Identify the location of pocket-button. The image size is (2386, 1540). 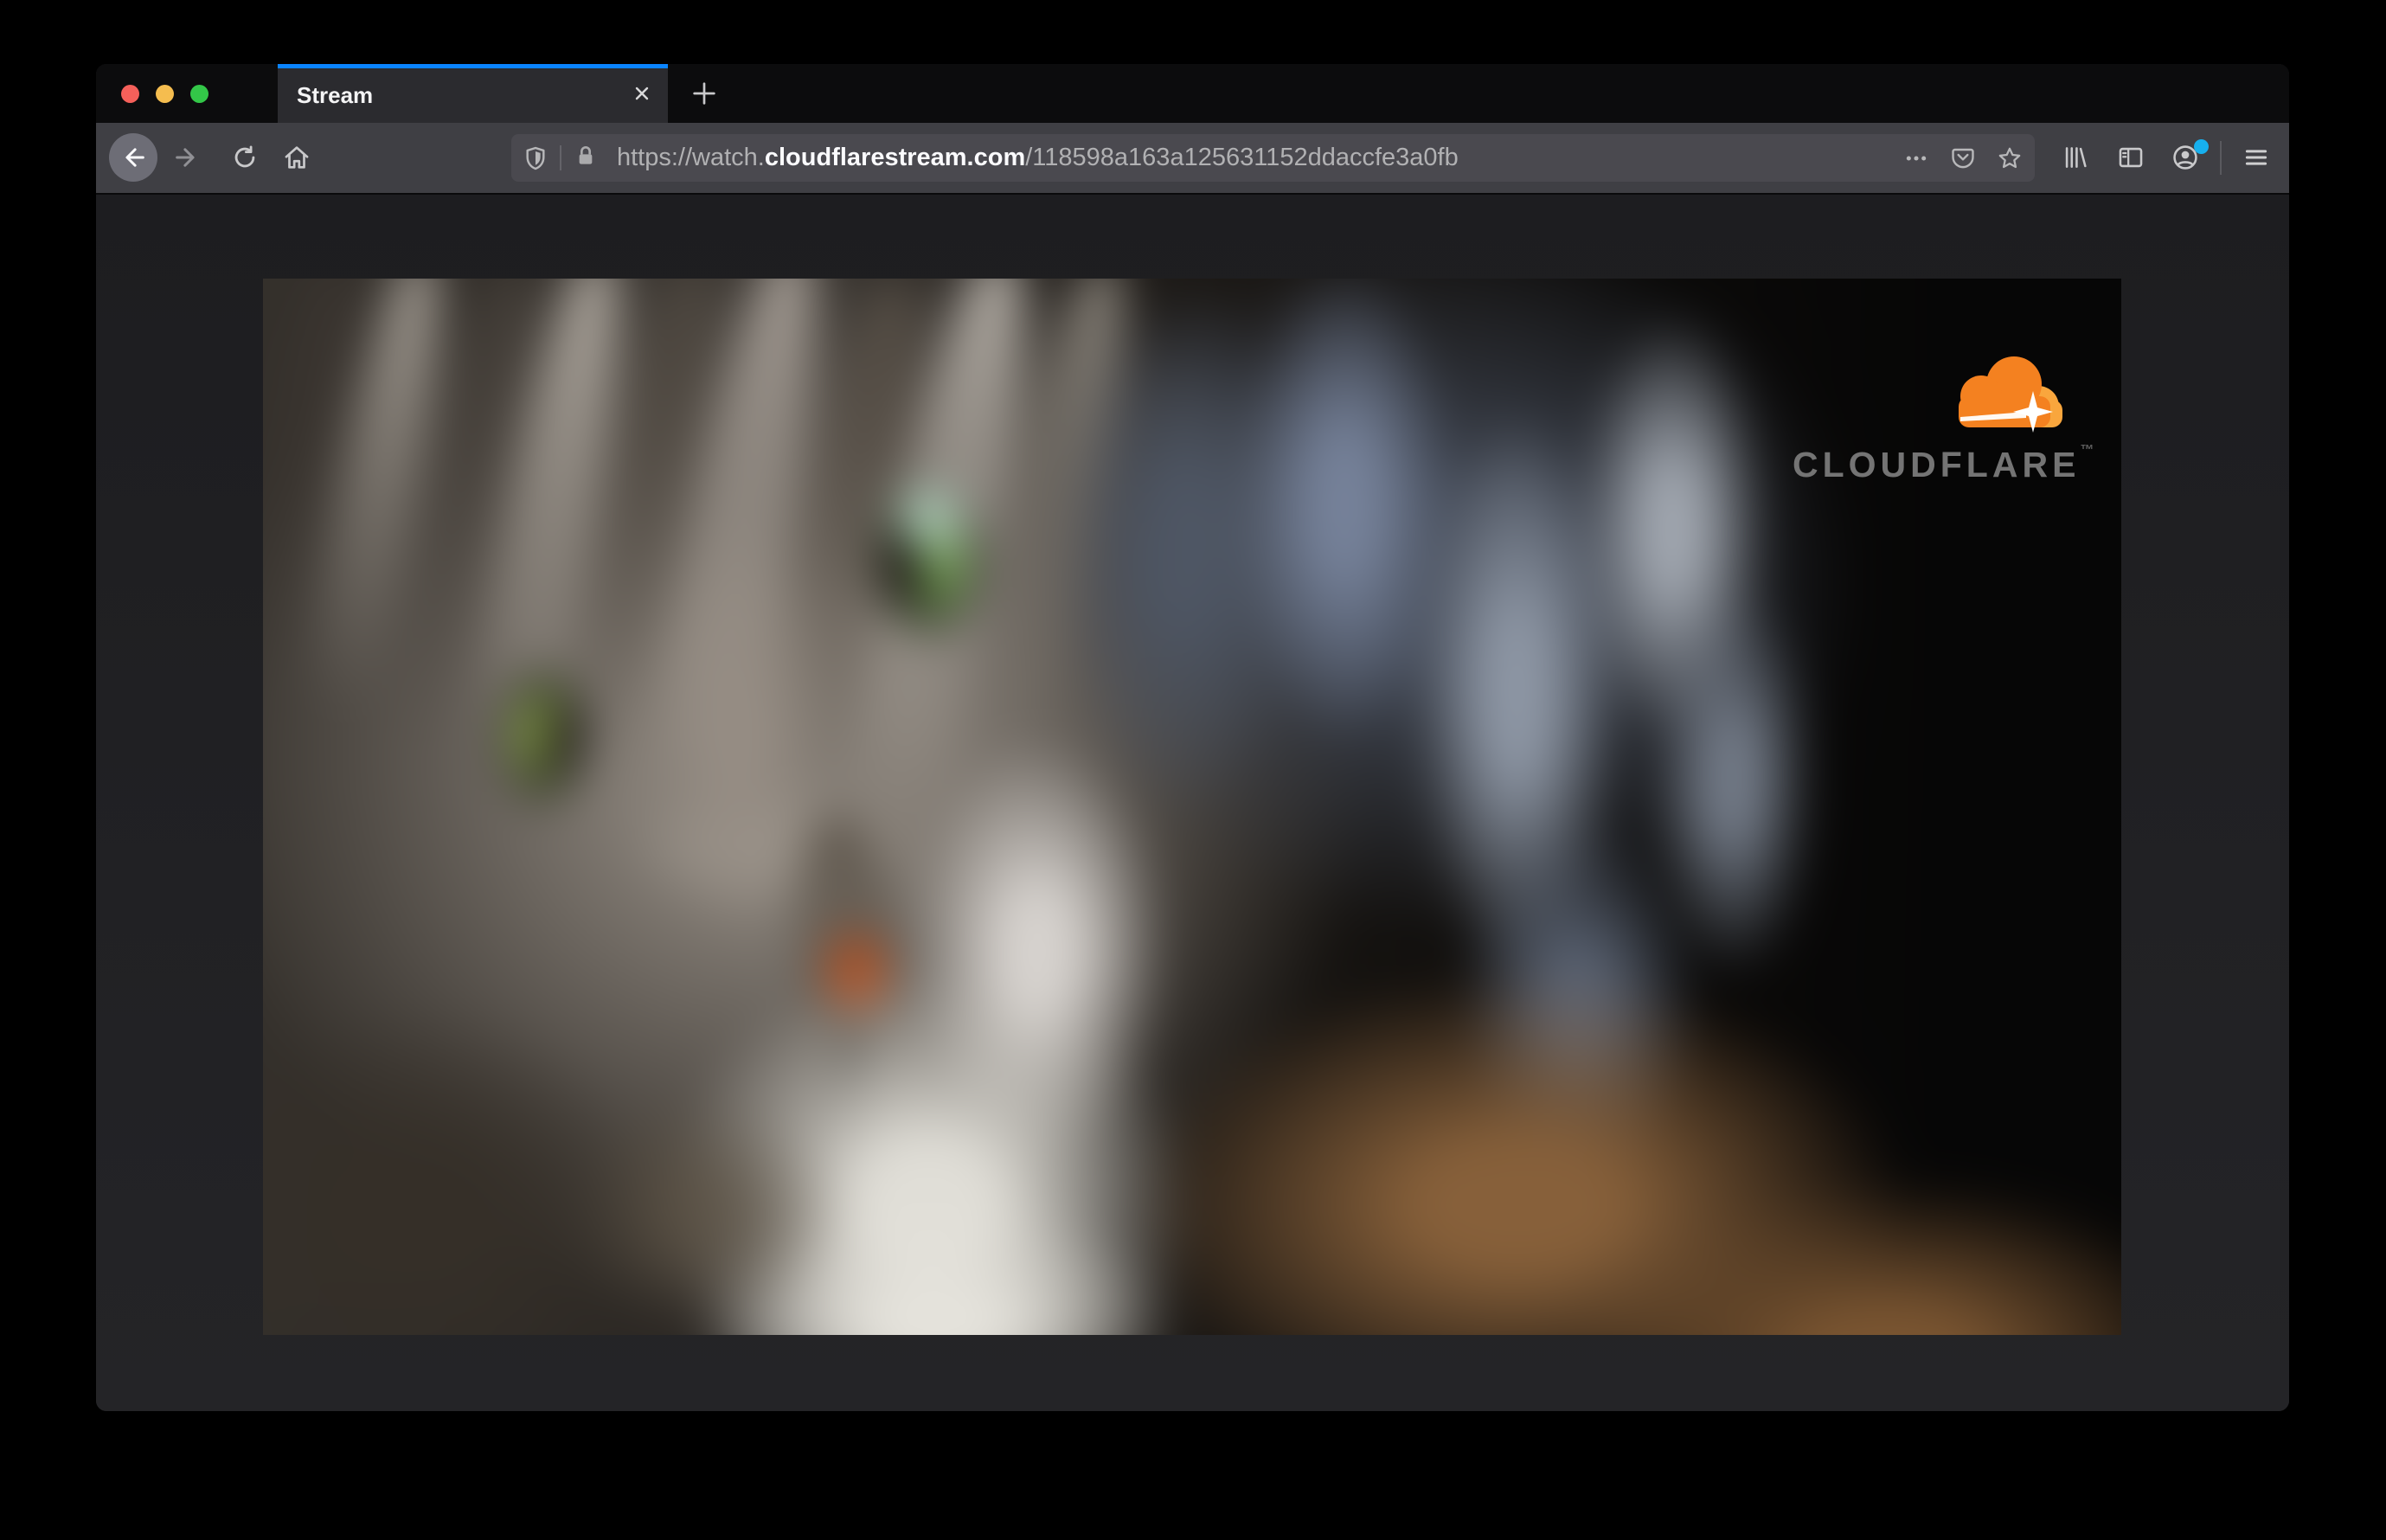
(1963, 158).